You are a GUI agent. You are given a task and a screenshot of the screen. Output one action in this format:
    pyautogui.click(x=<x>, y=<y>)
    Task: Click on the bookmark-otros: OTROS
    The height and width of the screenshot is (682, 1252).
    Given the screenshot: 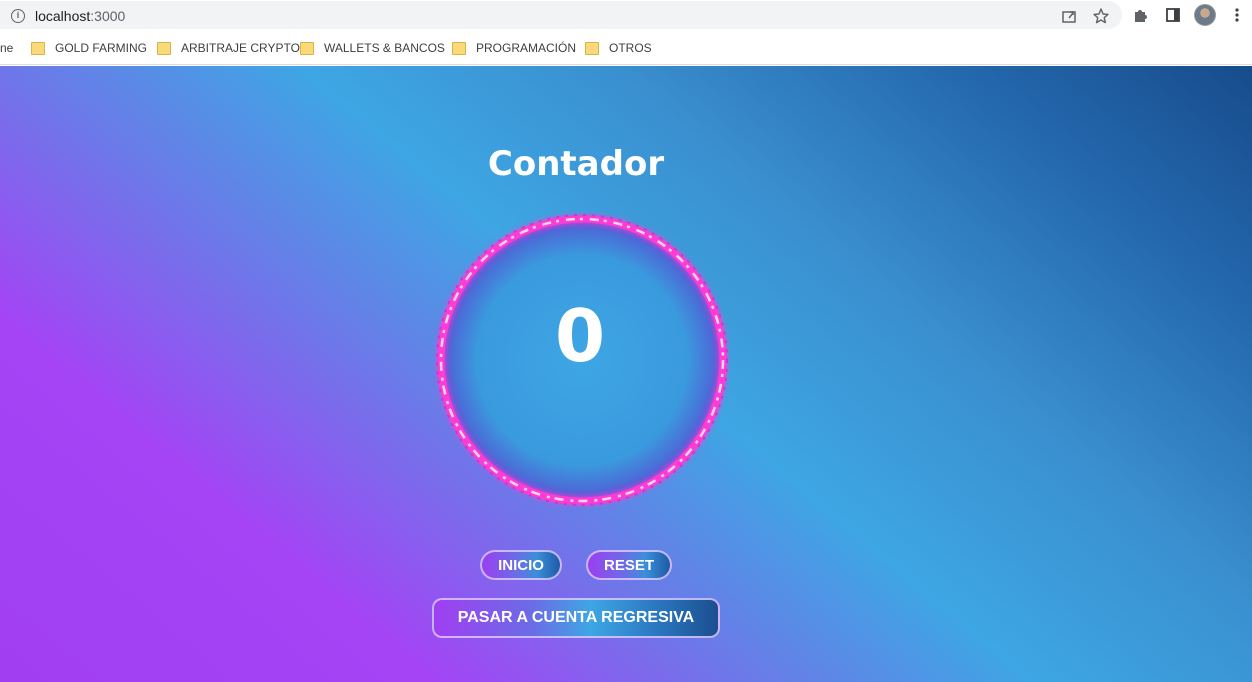 What is the action you would take?
    pyautogui.click(x=618, y=48)
    